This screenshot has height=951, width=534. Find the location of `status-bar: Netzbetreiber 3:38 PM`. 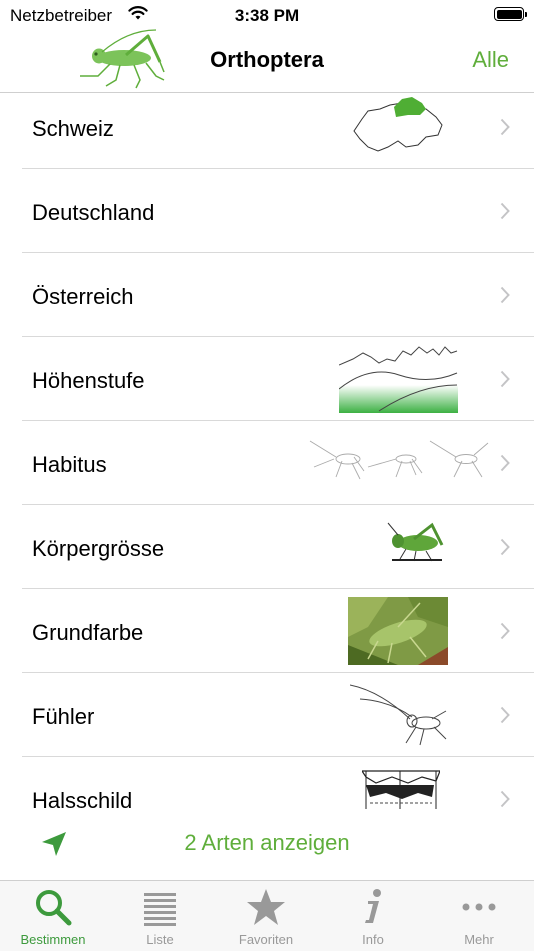

status-bar: Netzbetreiber 3:38 PM is located at coordinates (267, 15).